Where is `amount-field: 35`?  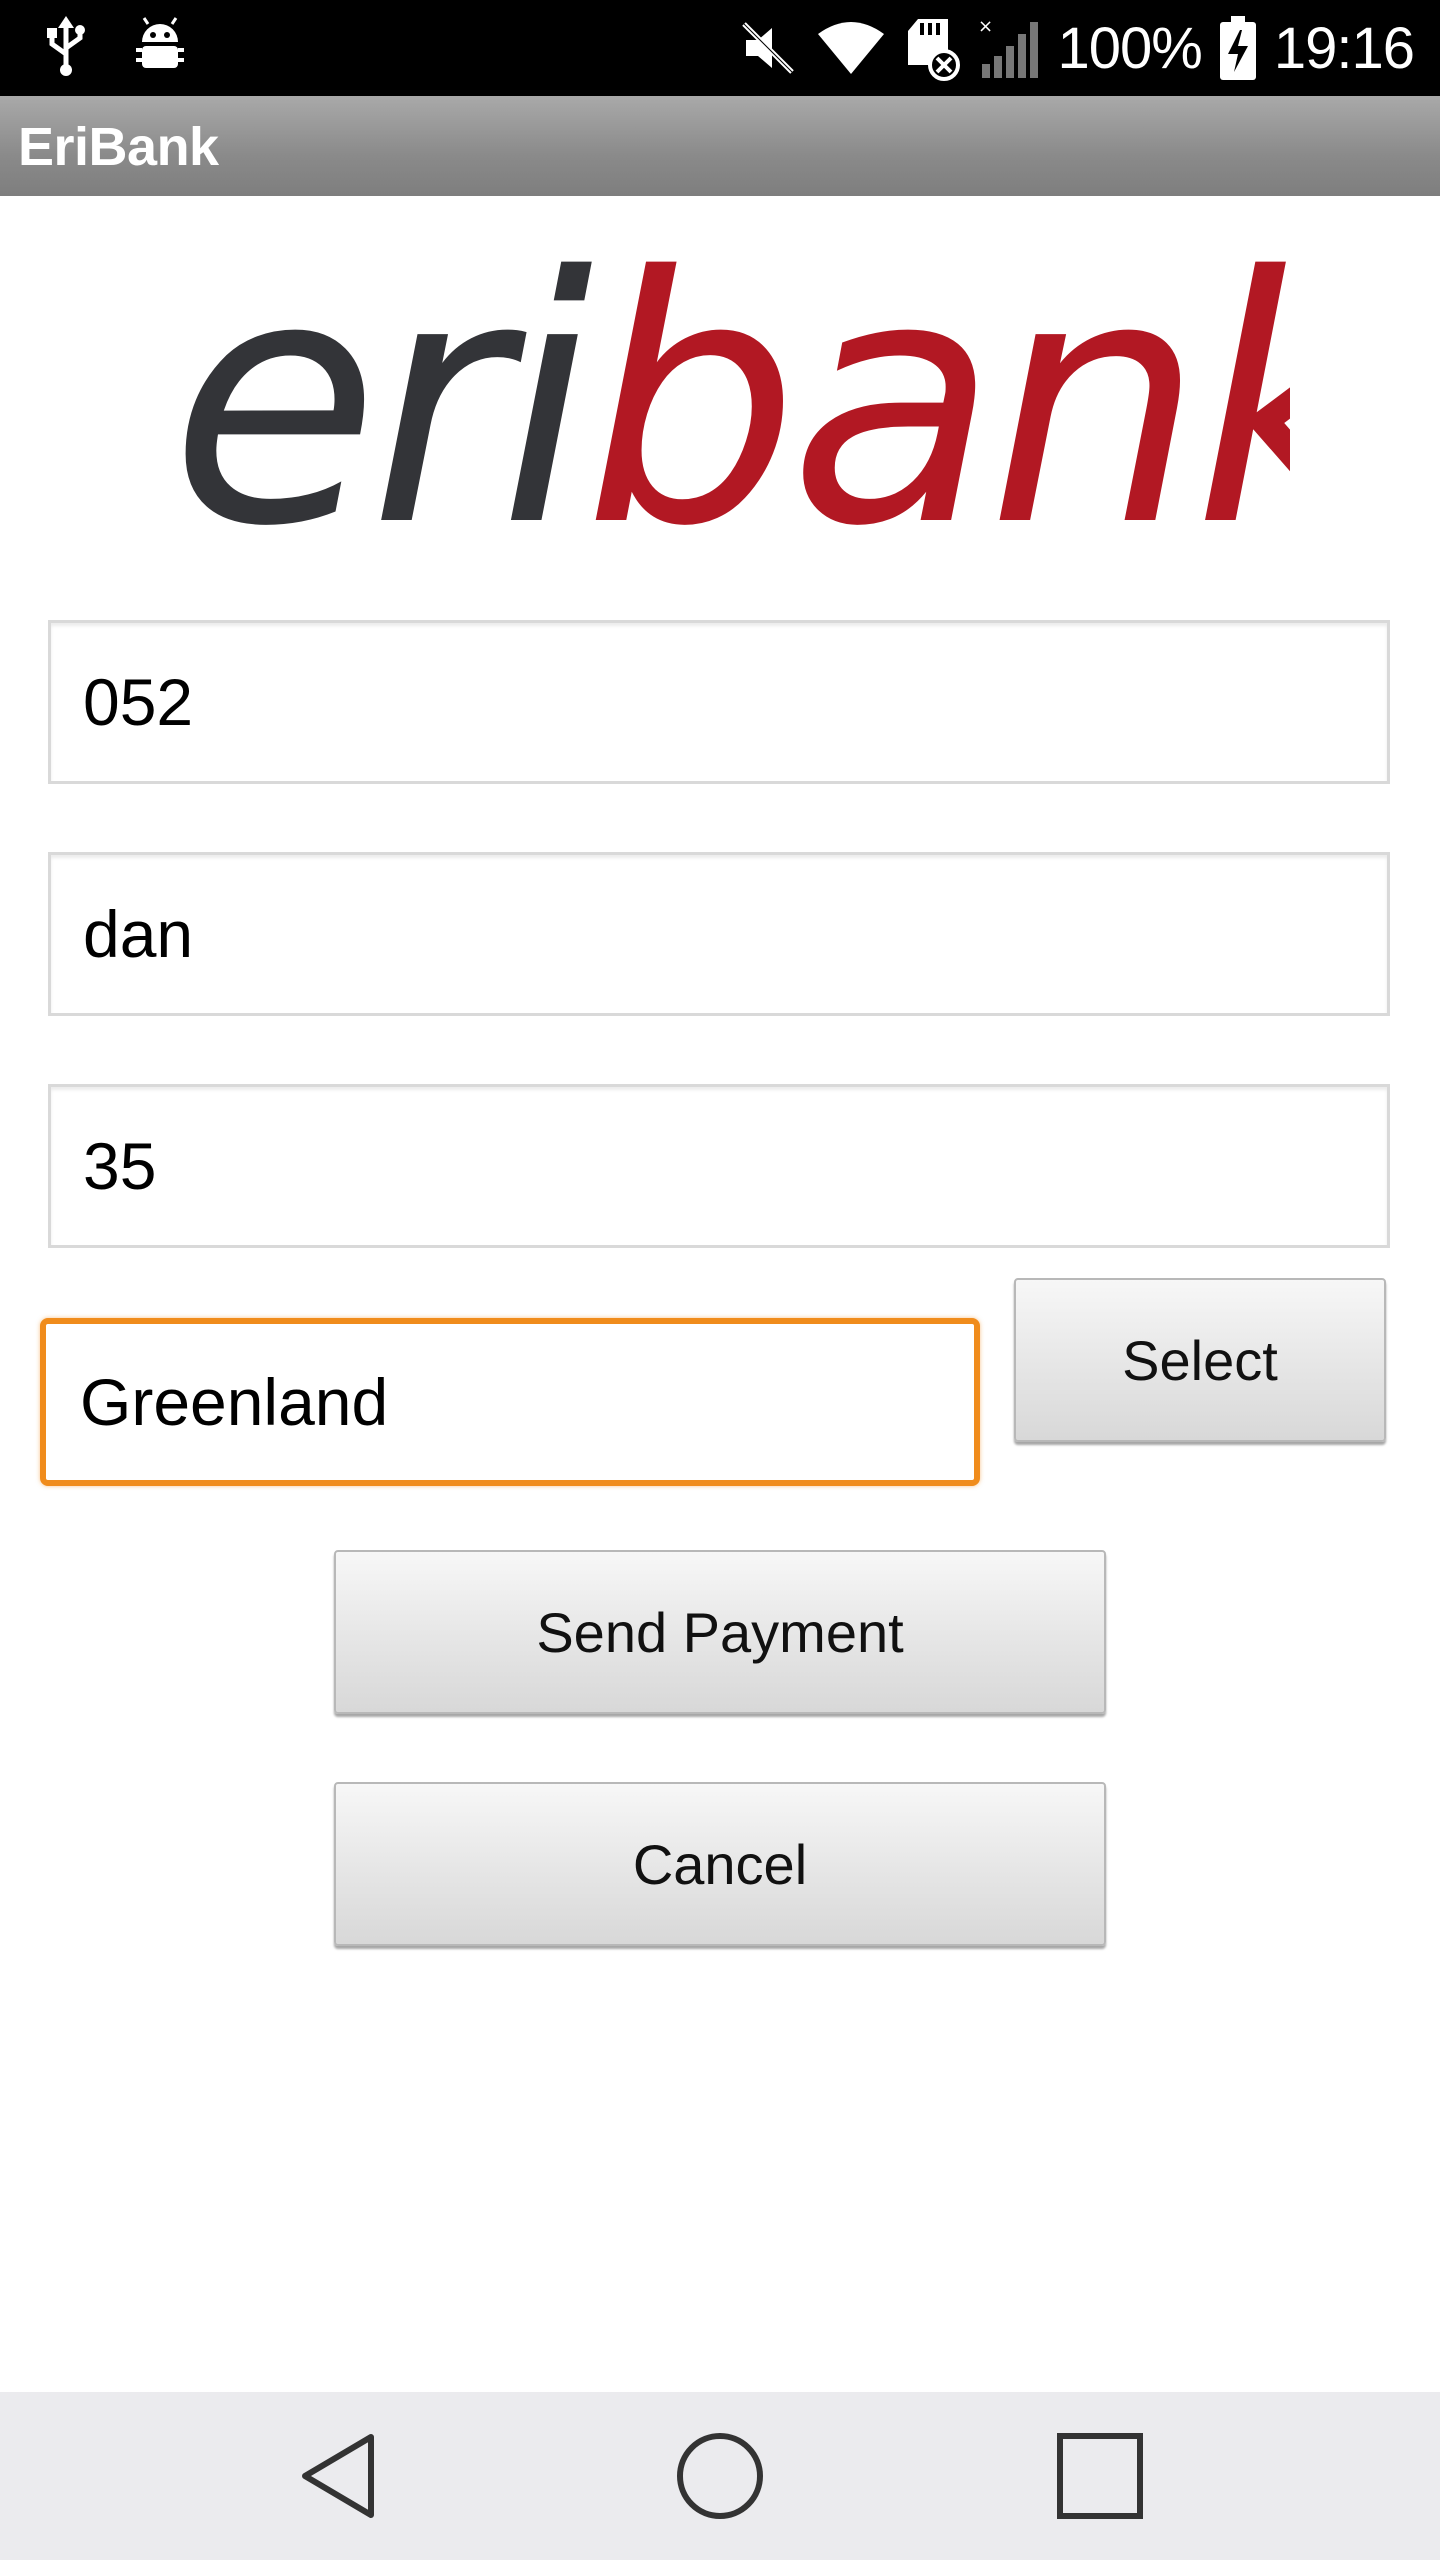
amount-field: 35 is located at coordinates (719, 1166).